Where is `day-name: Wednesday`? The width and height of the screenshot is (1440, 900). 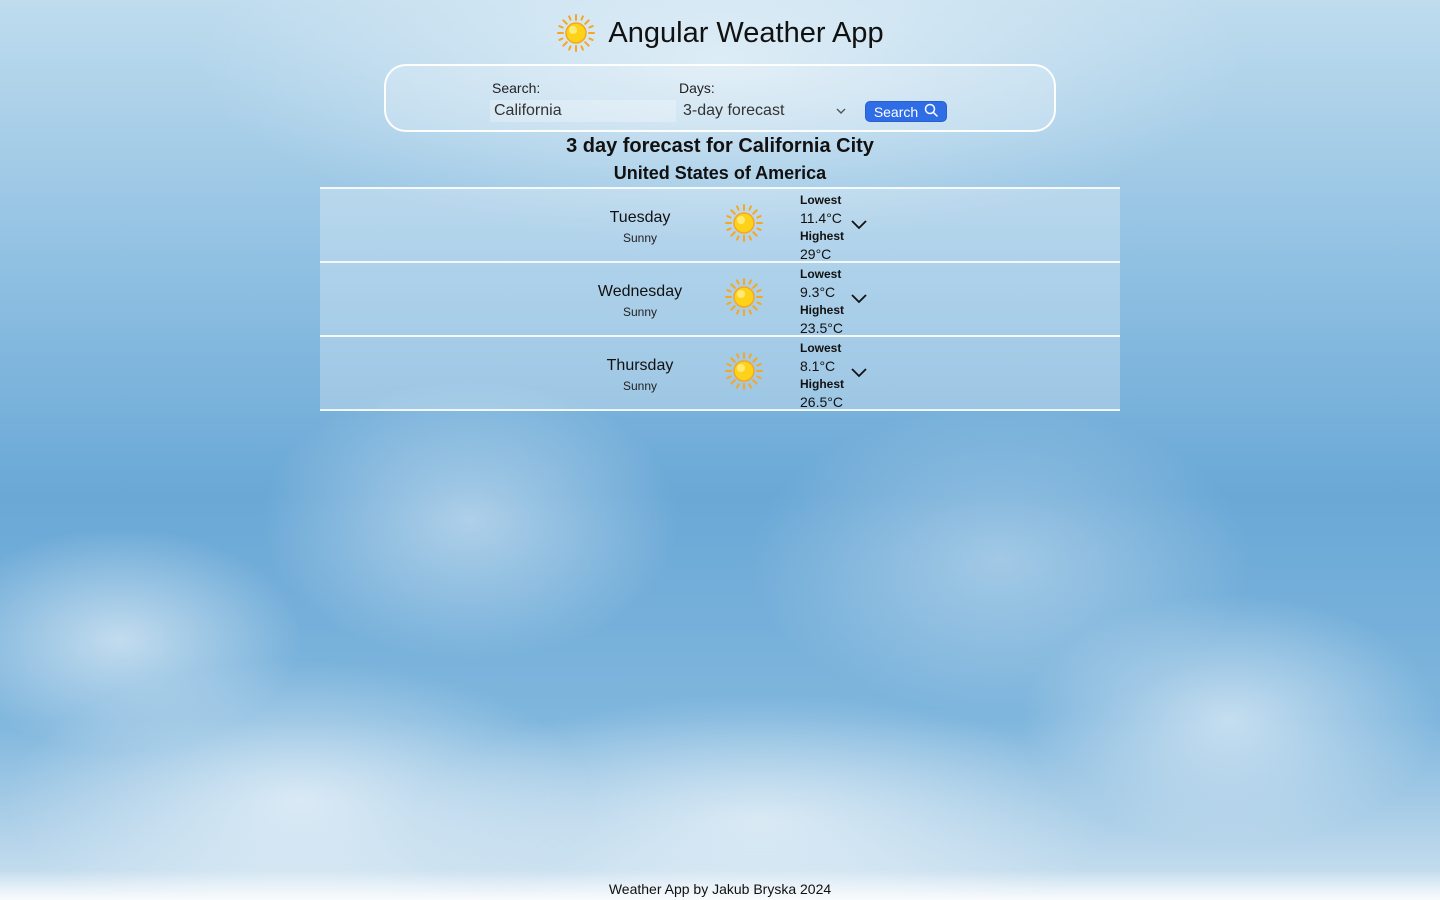 day-name: Wednesday is located at coordinates (640, 291).